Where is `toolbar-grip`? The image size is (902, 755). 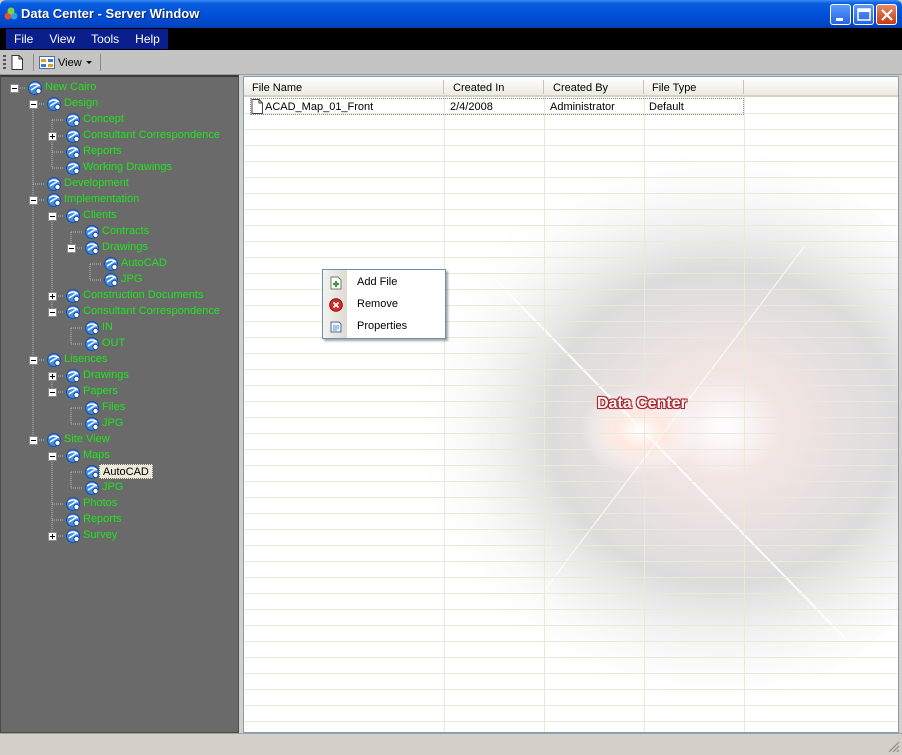
toolbar-grip is located at coordinates (4, 62).